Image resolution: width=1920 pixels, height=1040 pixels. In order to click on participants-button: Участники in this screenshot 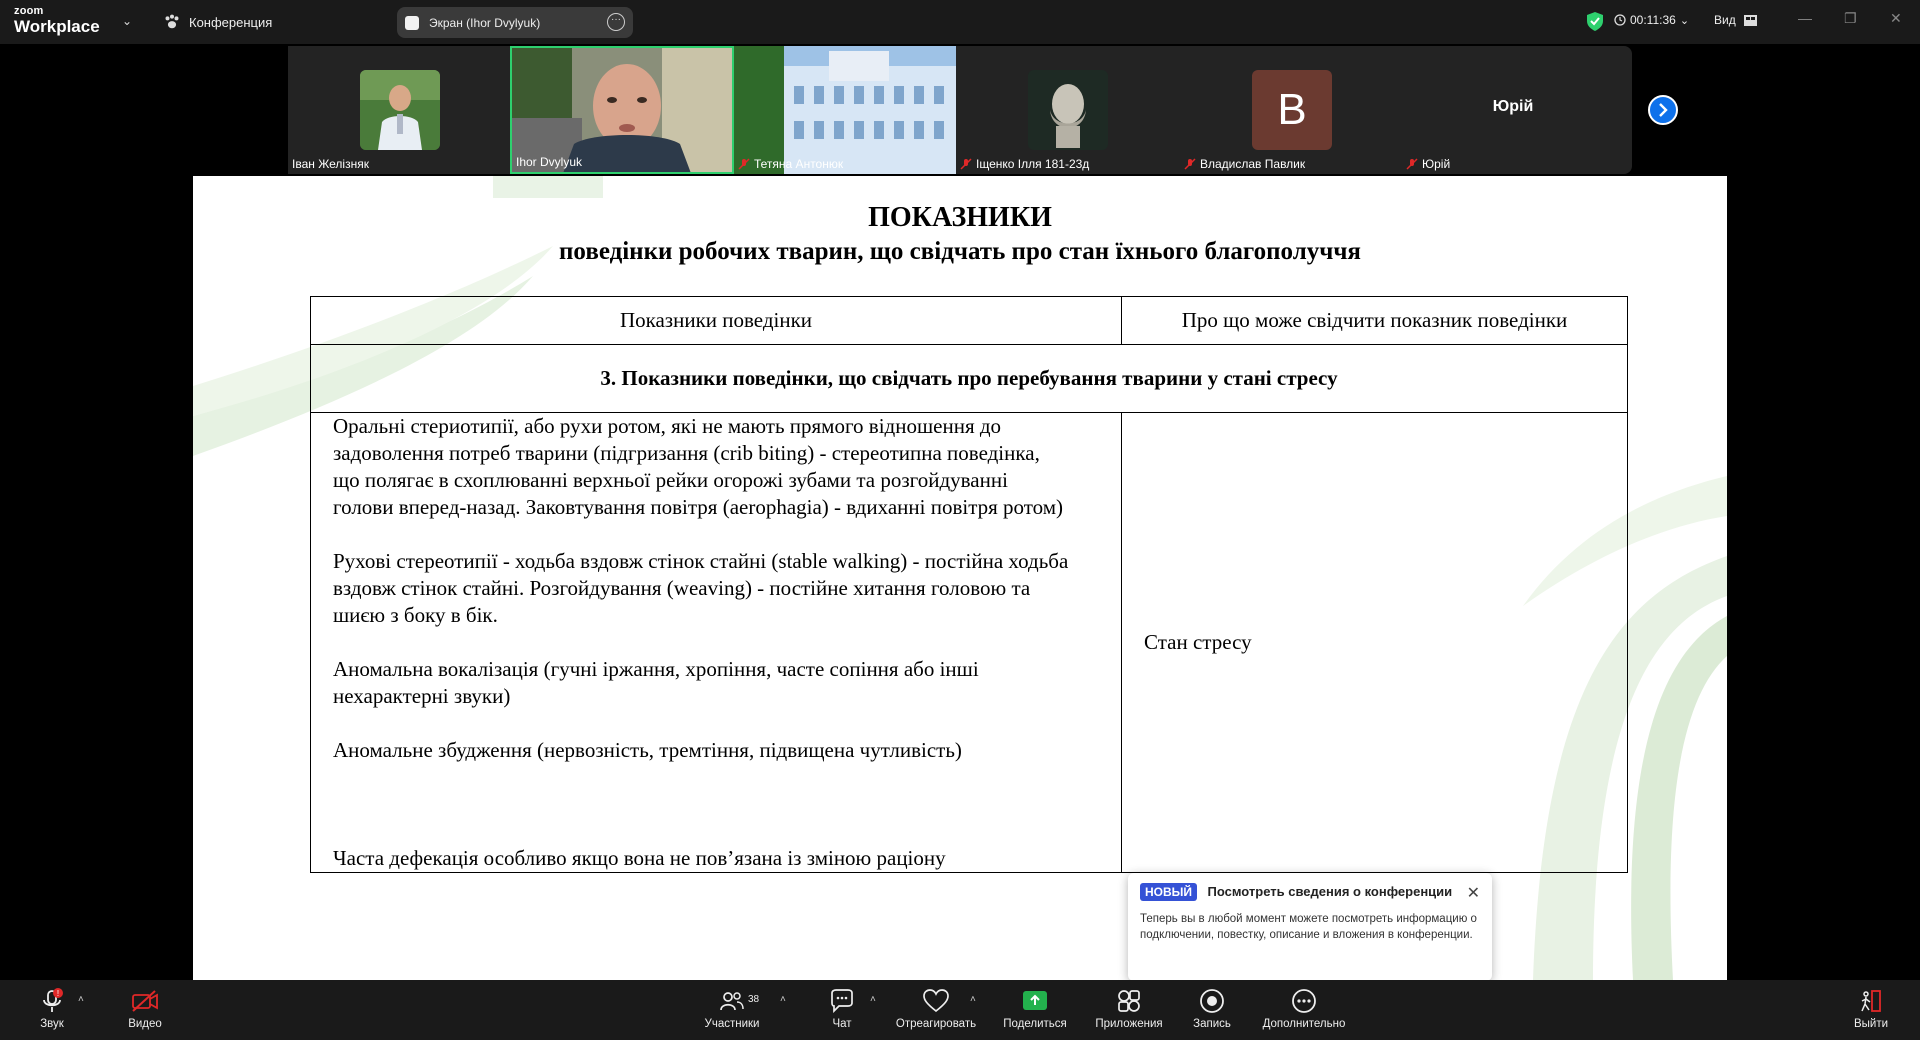, I will do `click(732, 1008)`.